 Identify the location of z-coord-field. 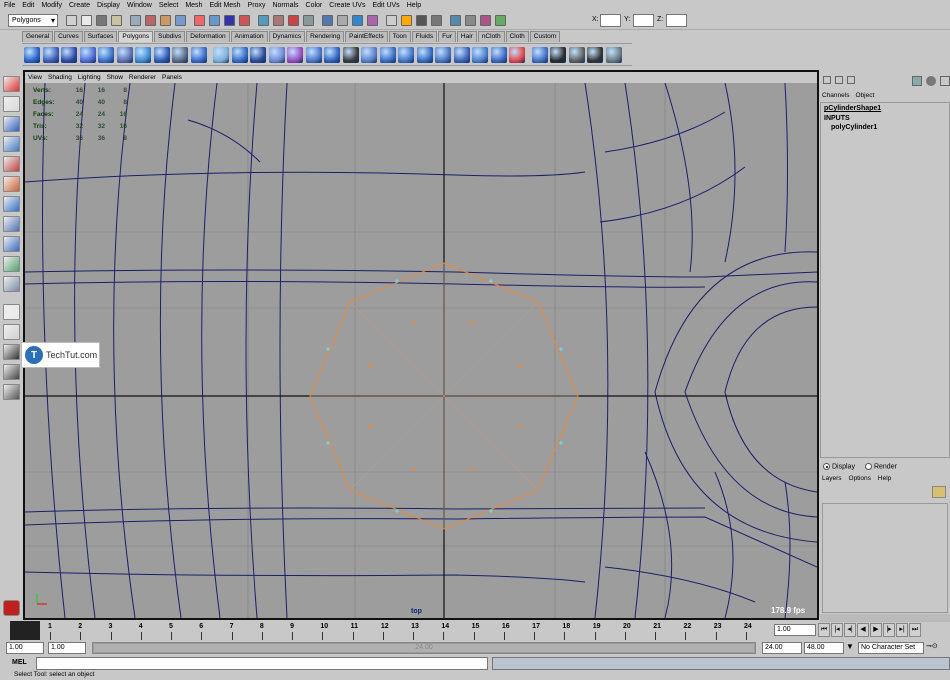
(676, 20).